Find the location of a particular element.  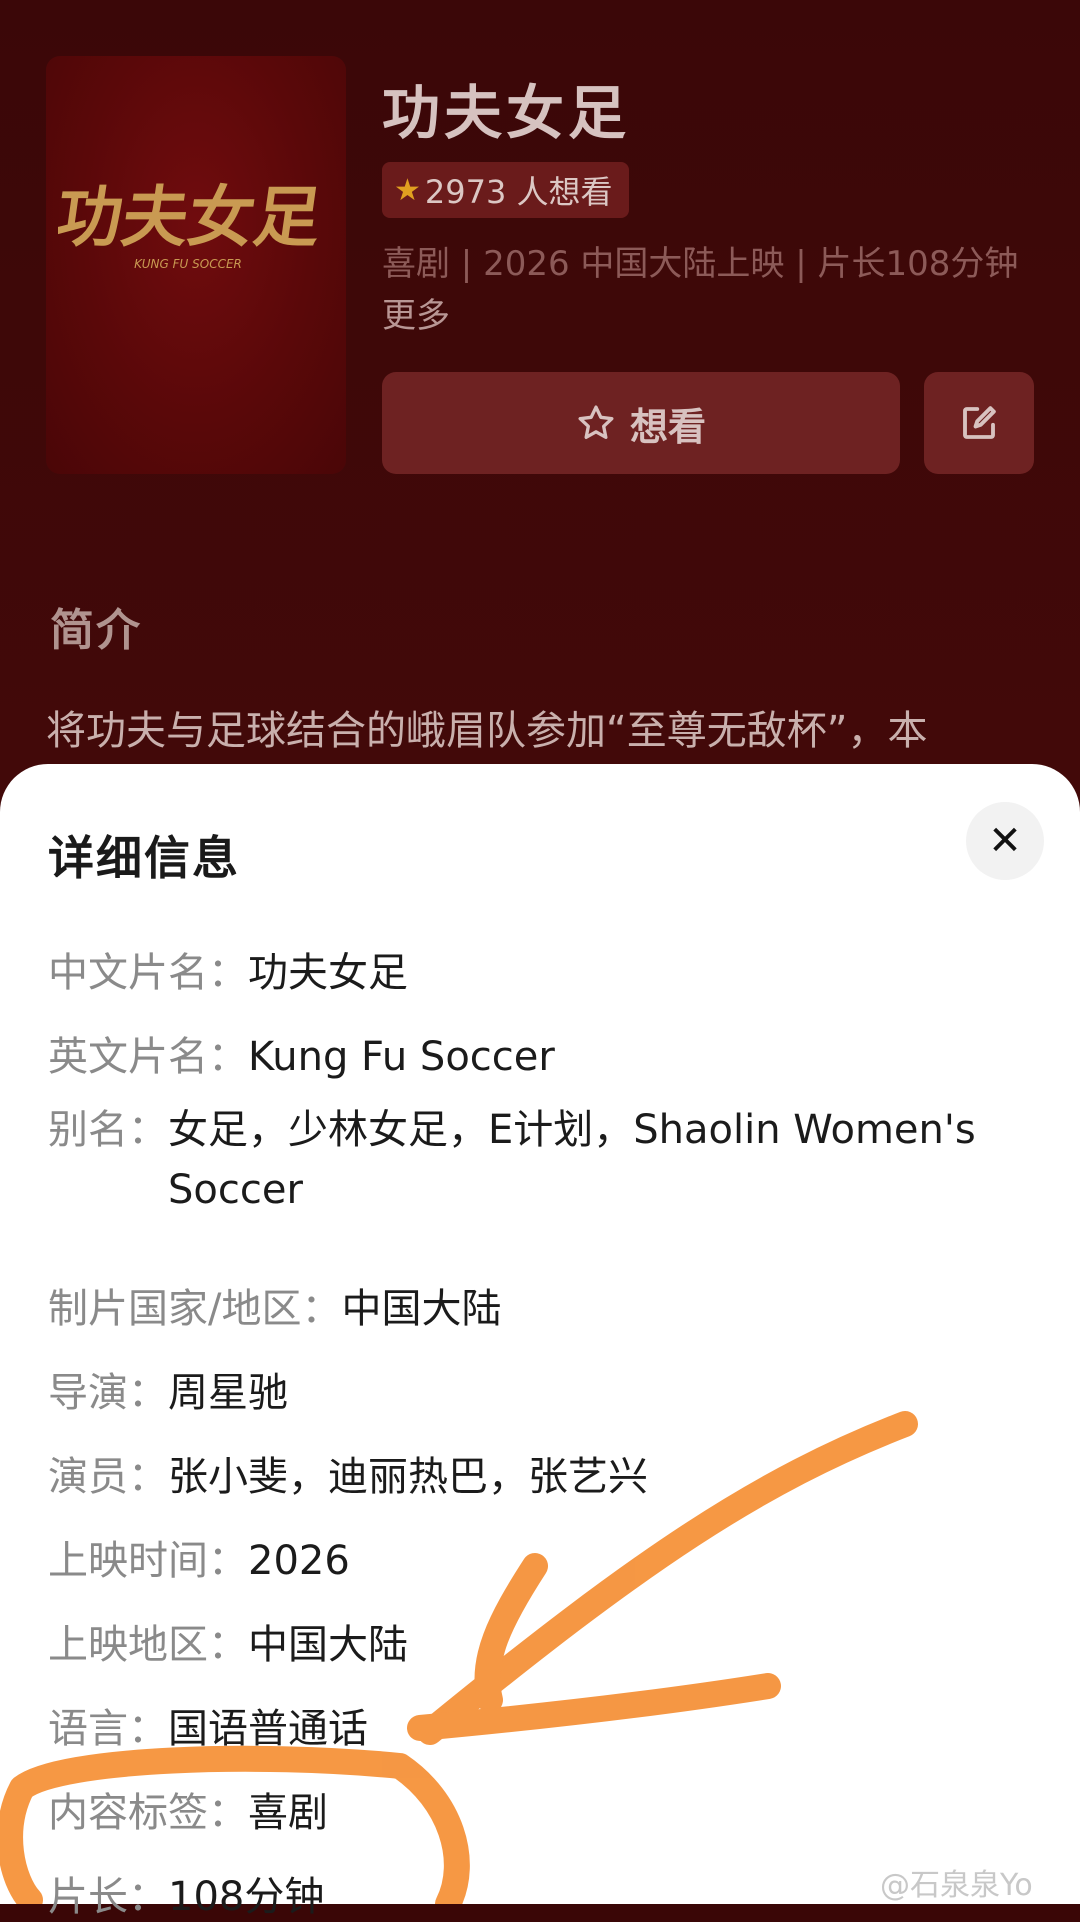

detail-row-release-region: 上映地区：中国大陆 is located at coordinates (228, 1641).